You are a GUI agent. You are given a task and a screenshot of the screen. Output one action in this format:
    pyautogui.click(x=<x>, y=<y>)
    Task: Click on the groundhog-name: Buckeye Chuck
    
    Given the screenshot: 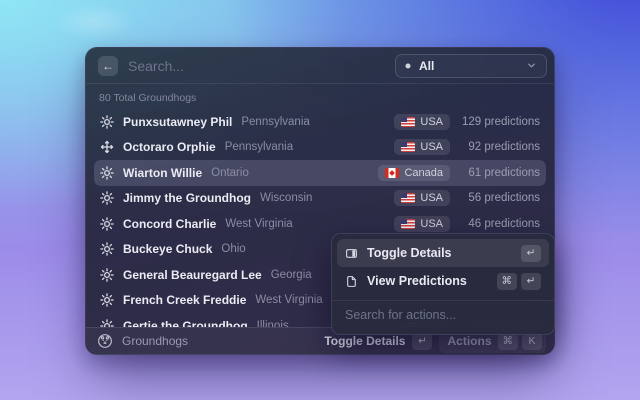 What is the action you would take?
    pyautogui.click(x=168, y=249)
    